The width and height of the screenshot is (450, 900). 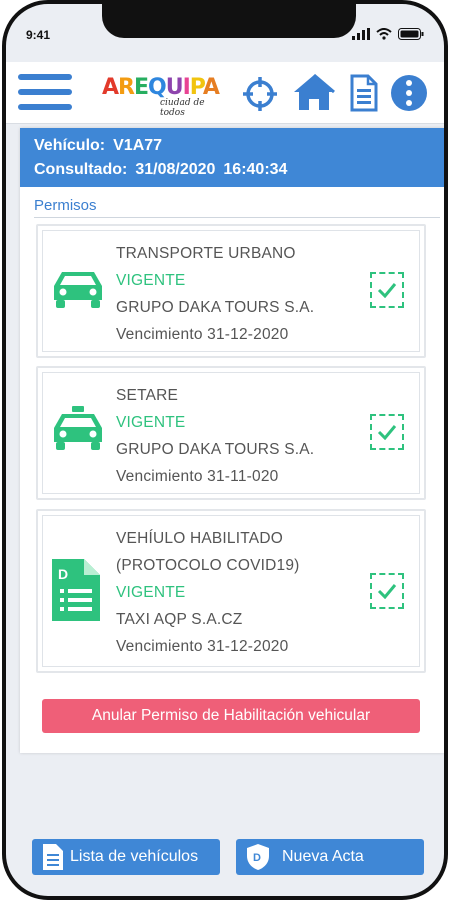 What do you see at coordinates (225, 93) in the screenshot?
I see `top-navigation-bar: AREQUIPA ciudad de todos` at bounding box center [225, 93].